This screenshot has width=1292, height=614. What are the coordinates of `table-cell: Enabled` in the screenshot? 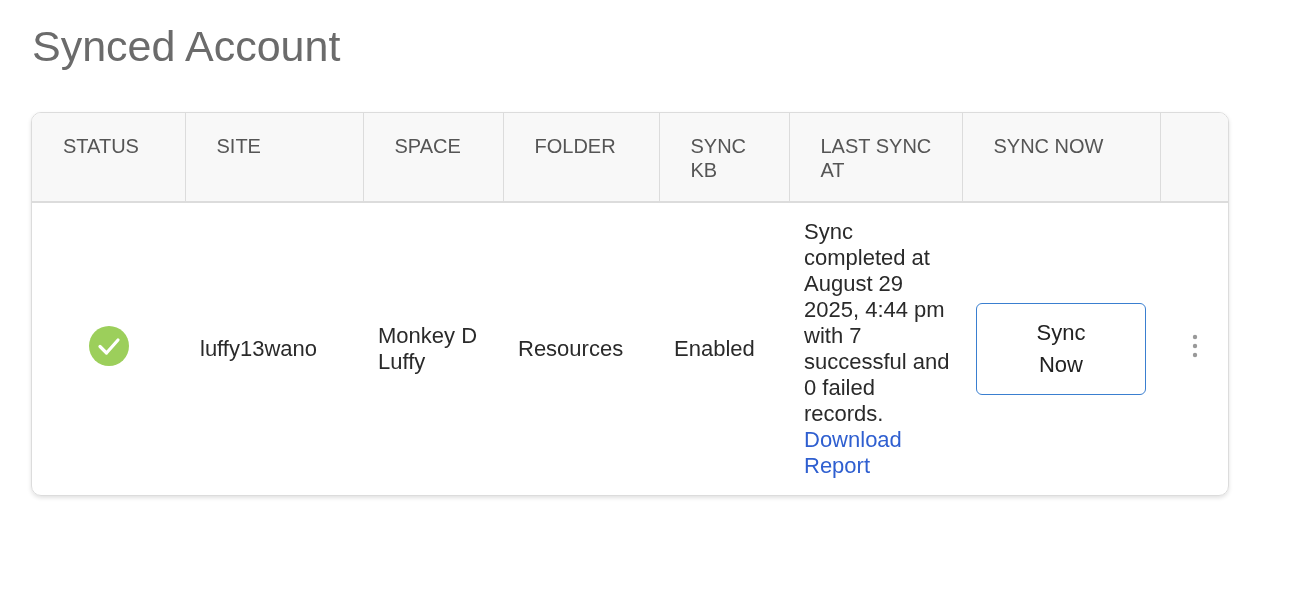 It's located at (714, 348).